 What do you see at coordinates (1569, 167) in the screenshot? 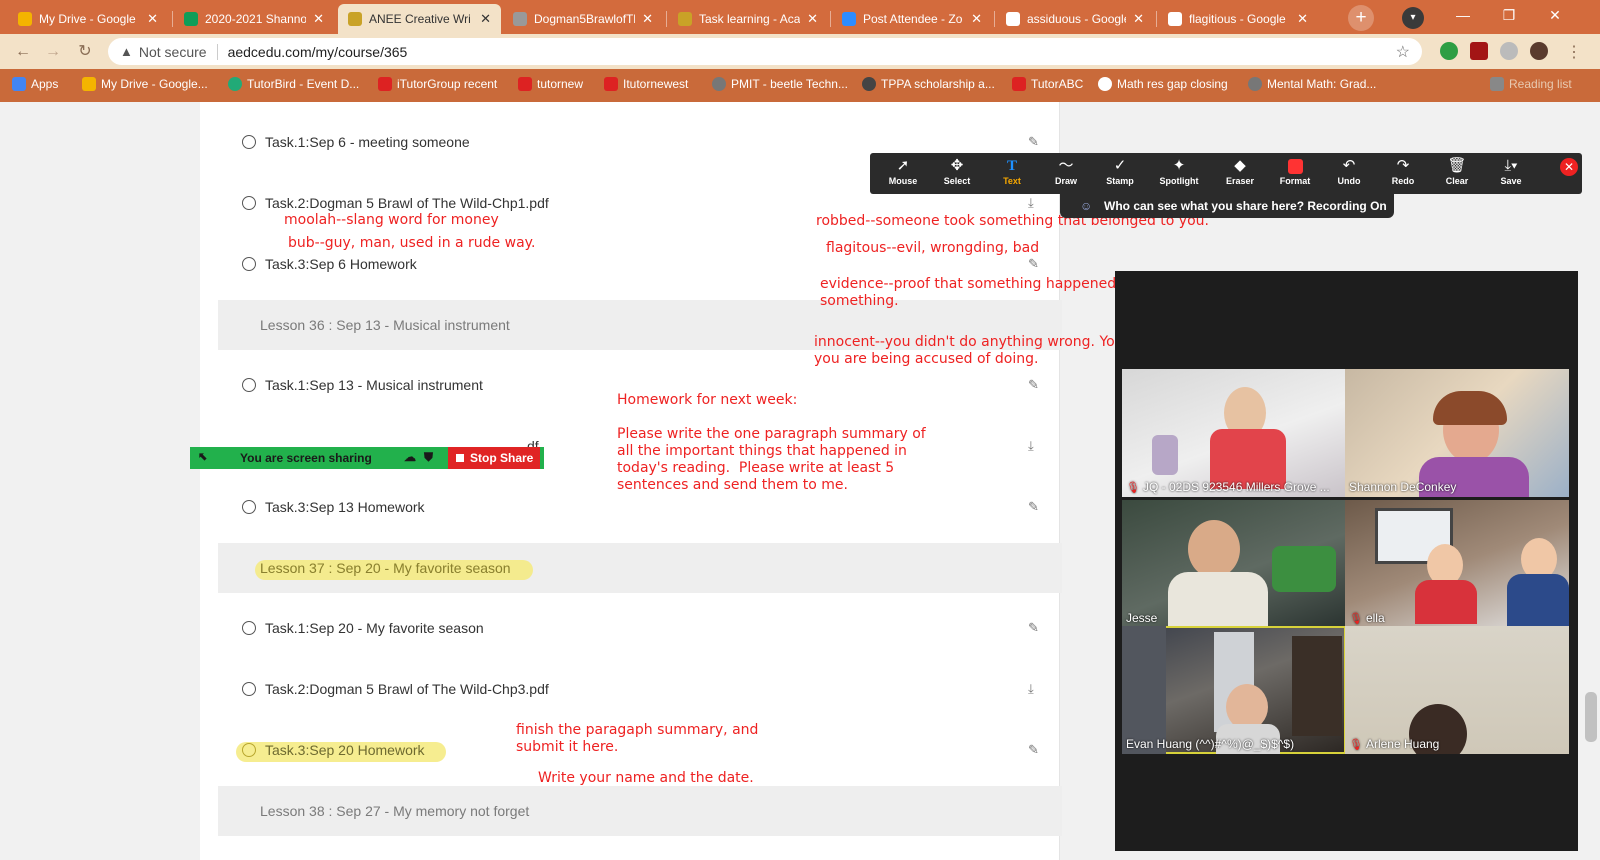
I see `close-annotation-icon: ✕` at bounding box center [1569, 167].